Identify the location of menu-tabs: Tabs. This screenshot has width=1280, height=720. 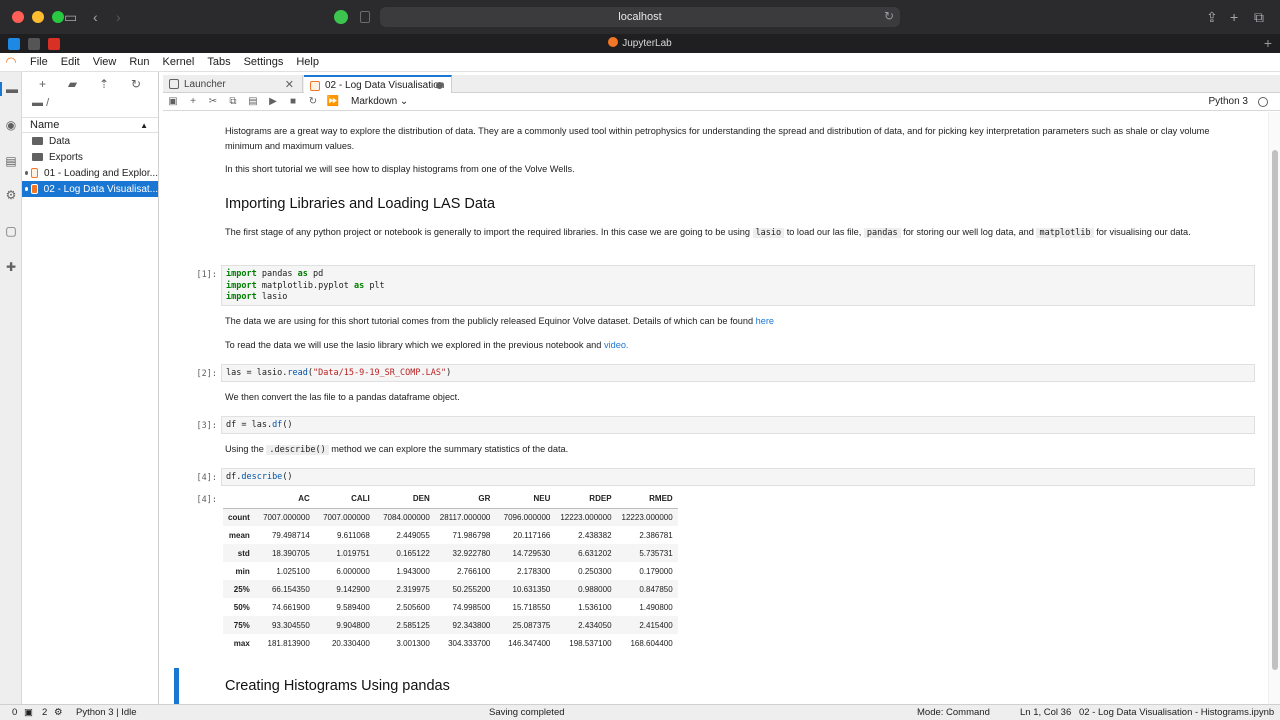
(218, 62).